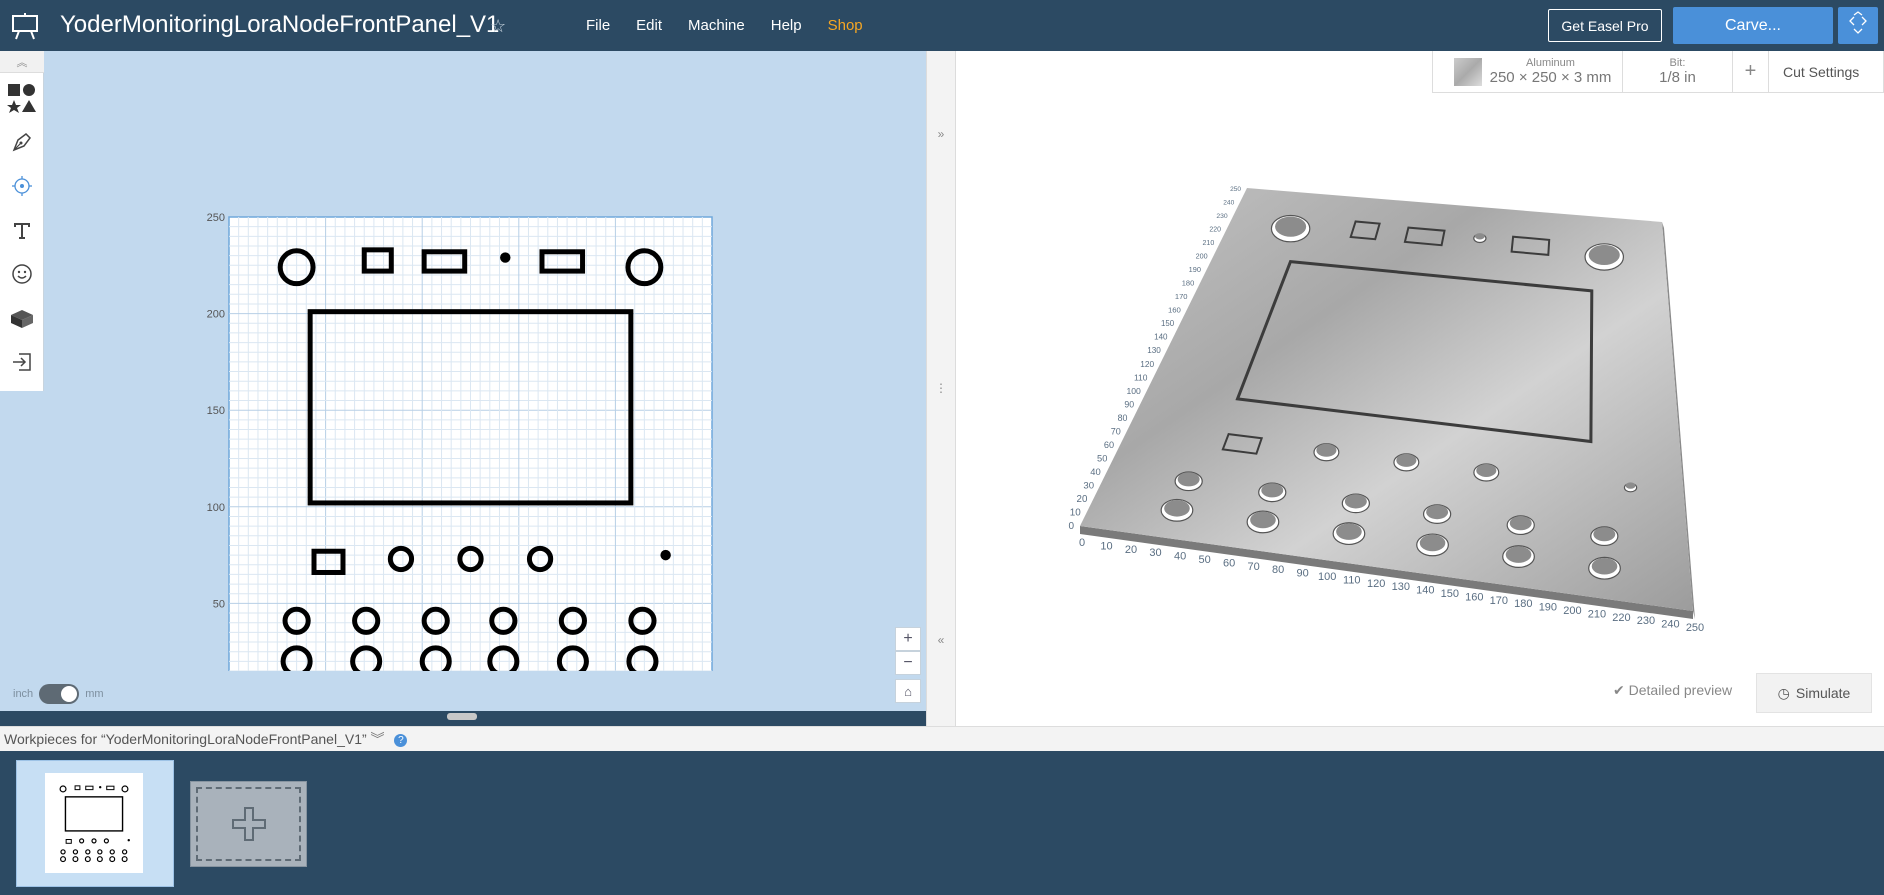 This screenshot has height=895, width=1884. I want to click on bit-label: Bit:, so click(1677, 63).